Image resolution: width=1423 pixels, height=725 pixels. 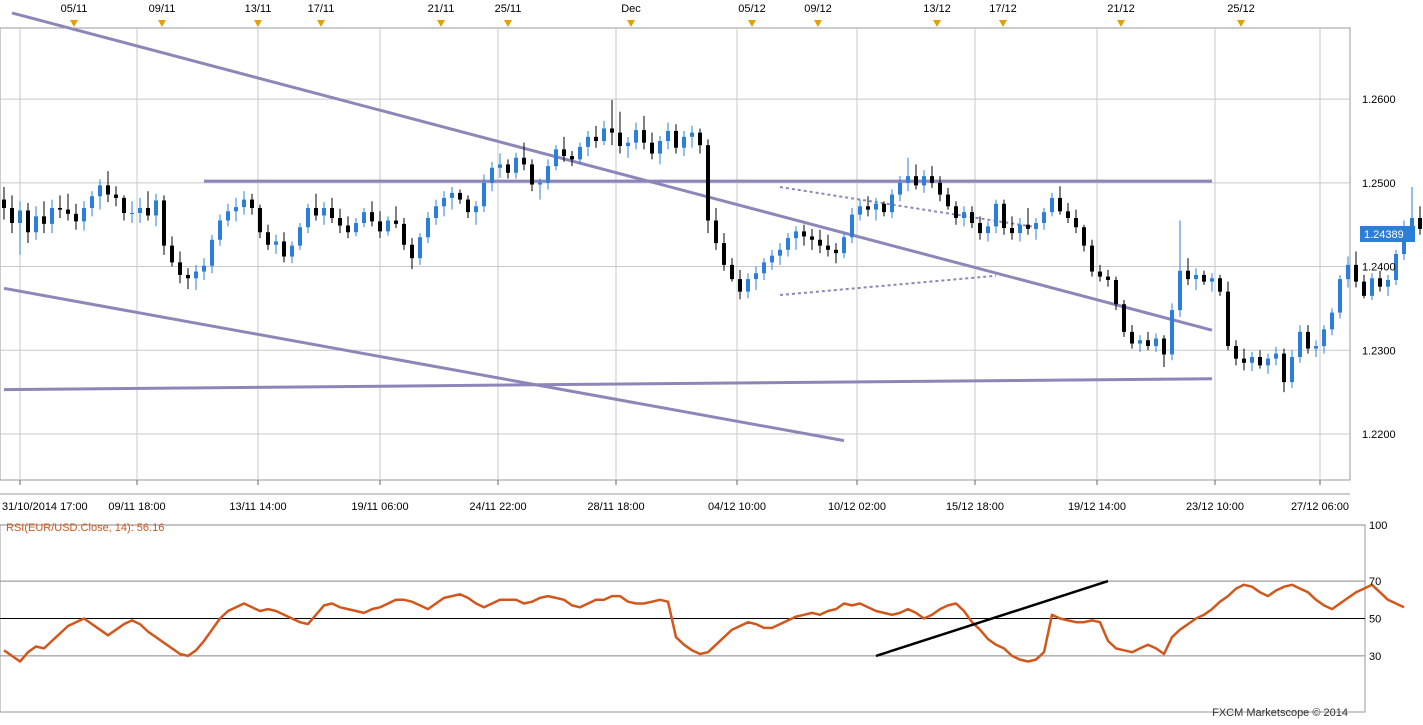 What do you see at coordinates (752, 9) in the screenshot?
I see `top-axis-label: 05/12` at bounding box center [752, 9].